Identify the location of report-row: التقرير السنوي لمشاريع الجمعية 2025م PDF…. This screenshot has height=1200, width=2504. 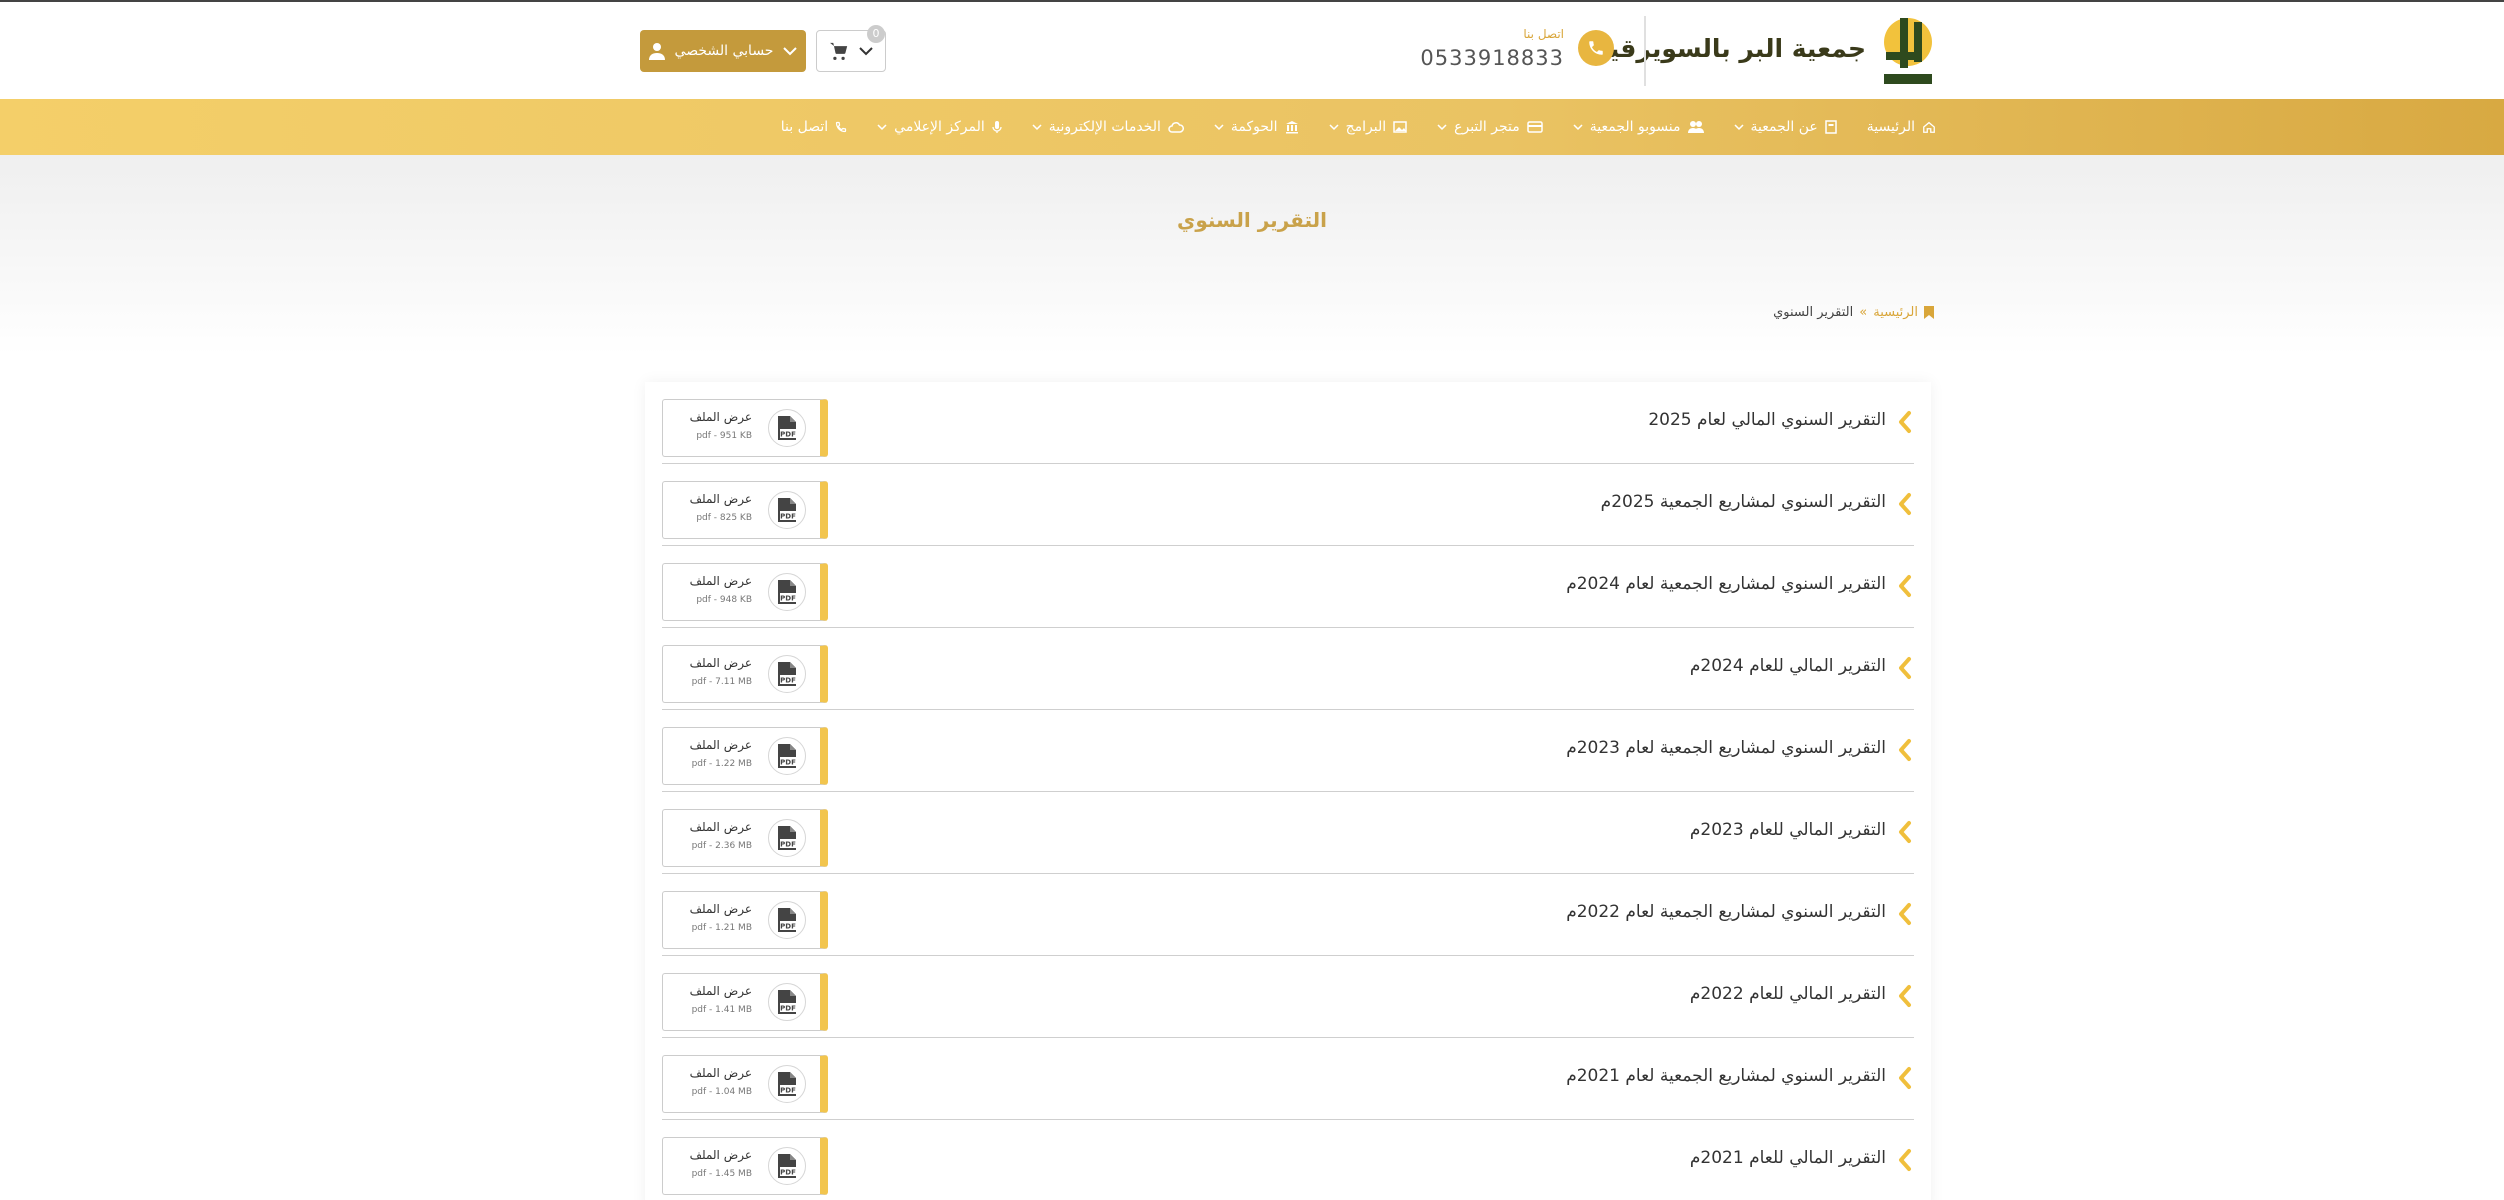
(1288, 505).